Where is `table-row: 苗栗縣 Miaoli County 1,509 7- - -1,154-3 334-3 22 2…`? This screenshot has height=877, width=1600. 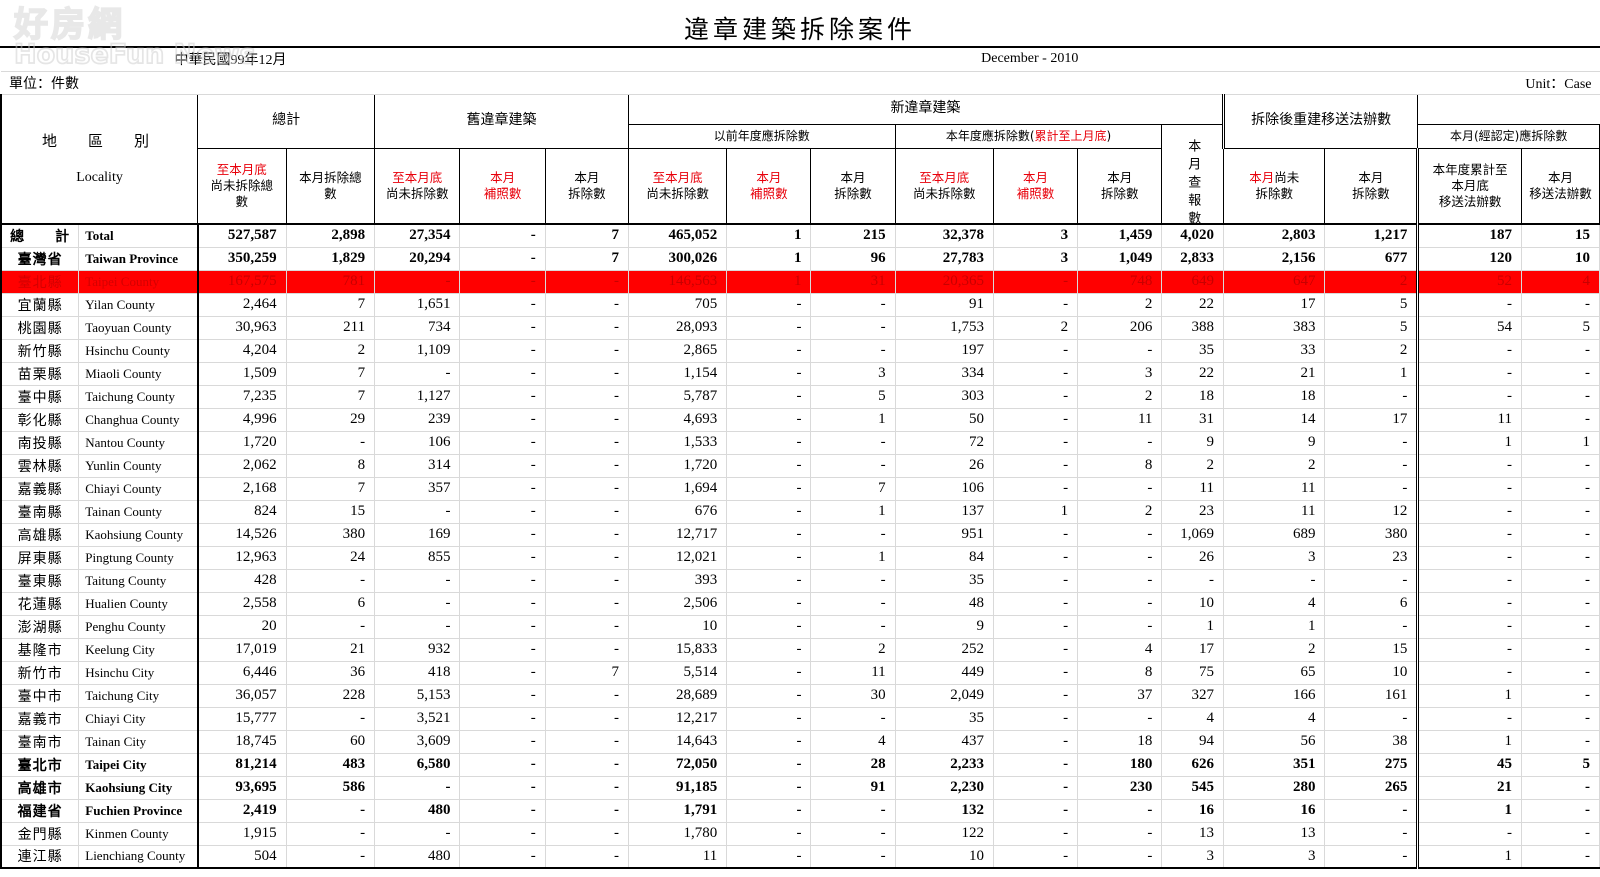 table-row: 苗栗縣 Miaoli County 1,509 7- - -1,154-3 334-3 22 2… is located at coordinates (800, 373).